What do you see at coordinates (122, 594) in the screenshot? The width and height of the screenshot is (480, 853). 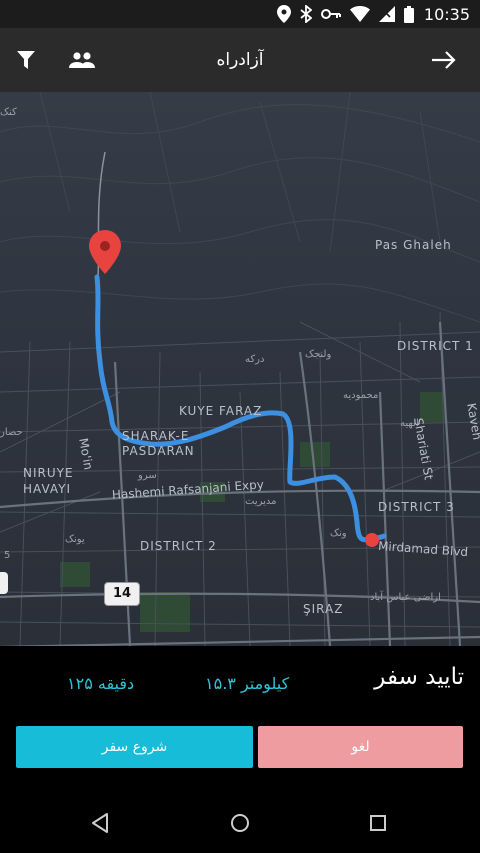 I see `road-shield-14: 14` at bounding box center [122, 594].